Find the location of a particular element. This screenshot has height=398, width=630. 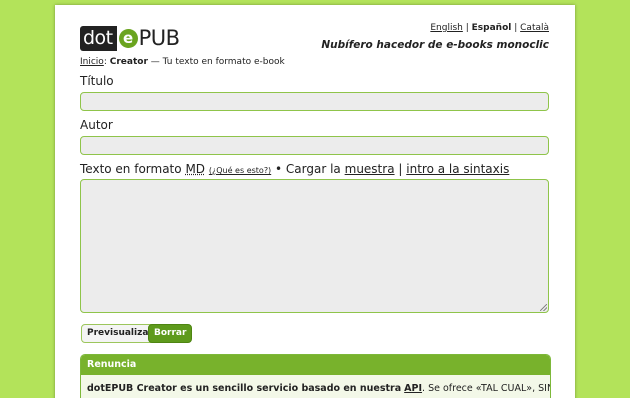

language-switcher: English | Español | Català is located at coordinates (489, 28).